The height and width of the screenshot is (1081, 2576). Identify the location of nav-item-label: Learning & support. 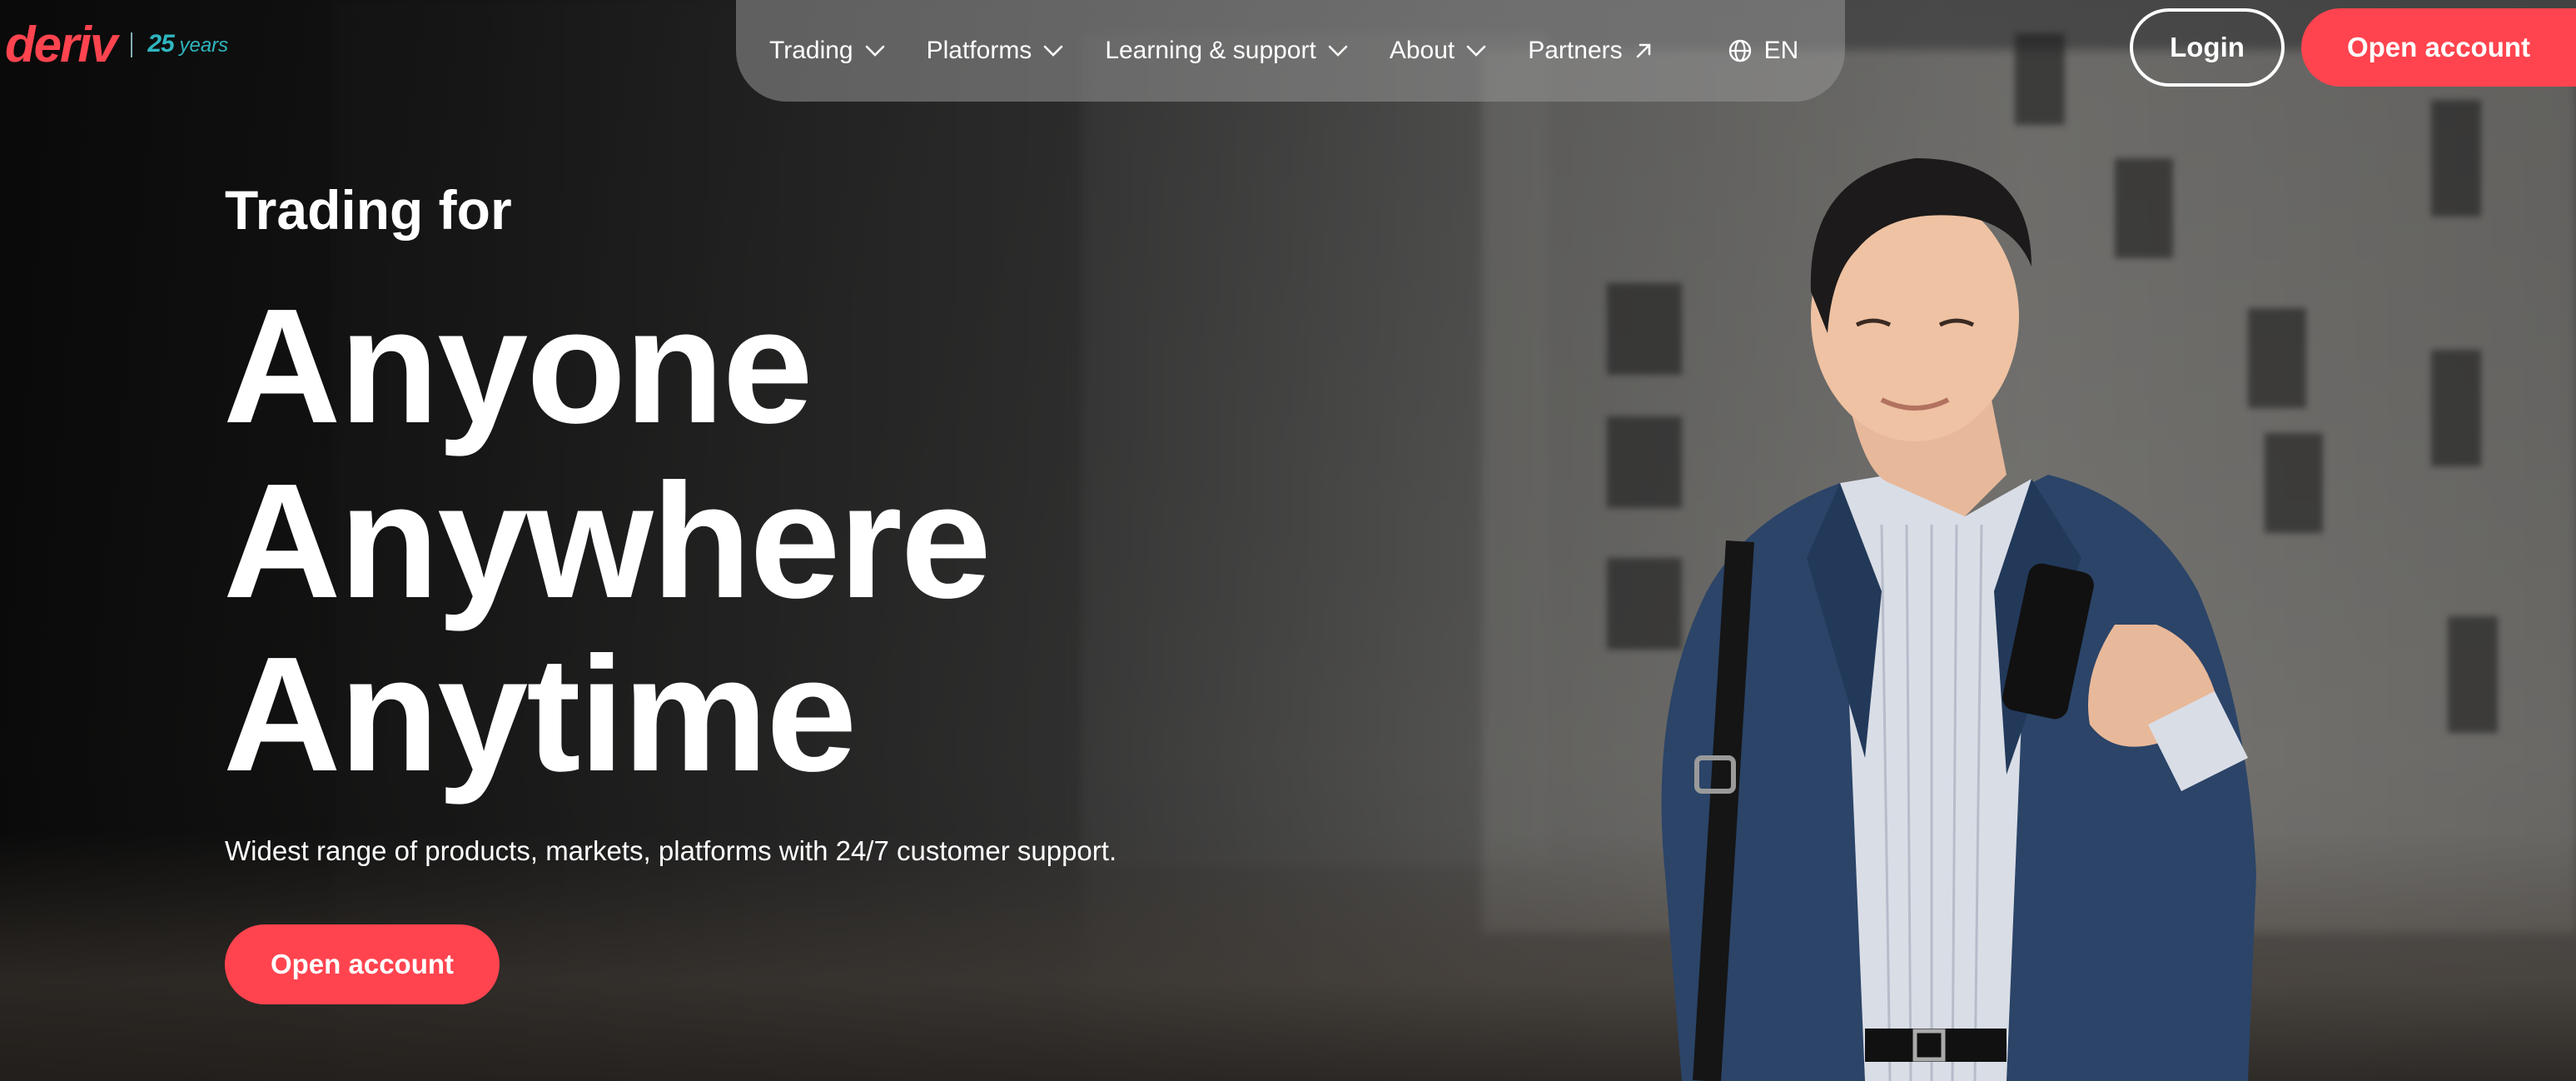
(1210, 50).